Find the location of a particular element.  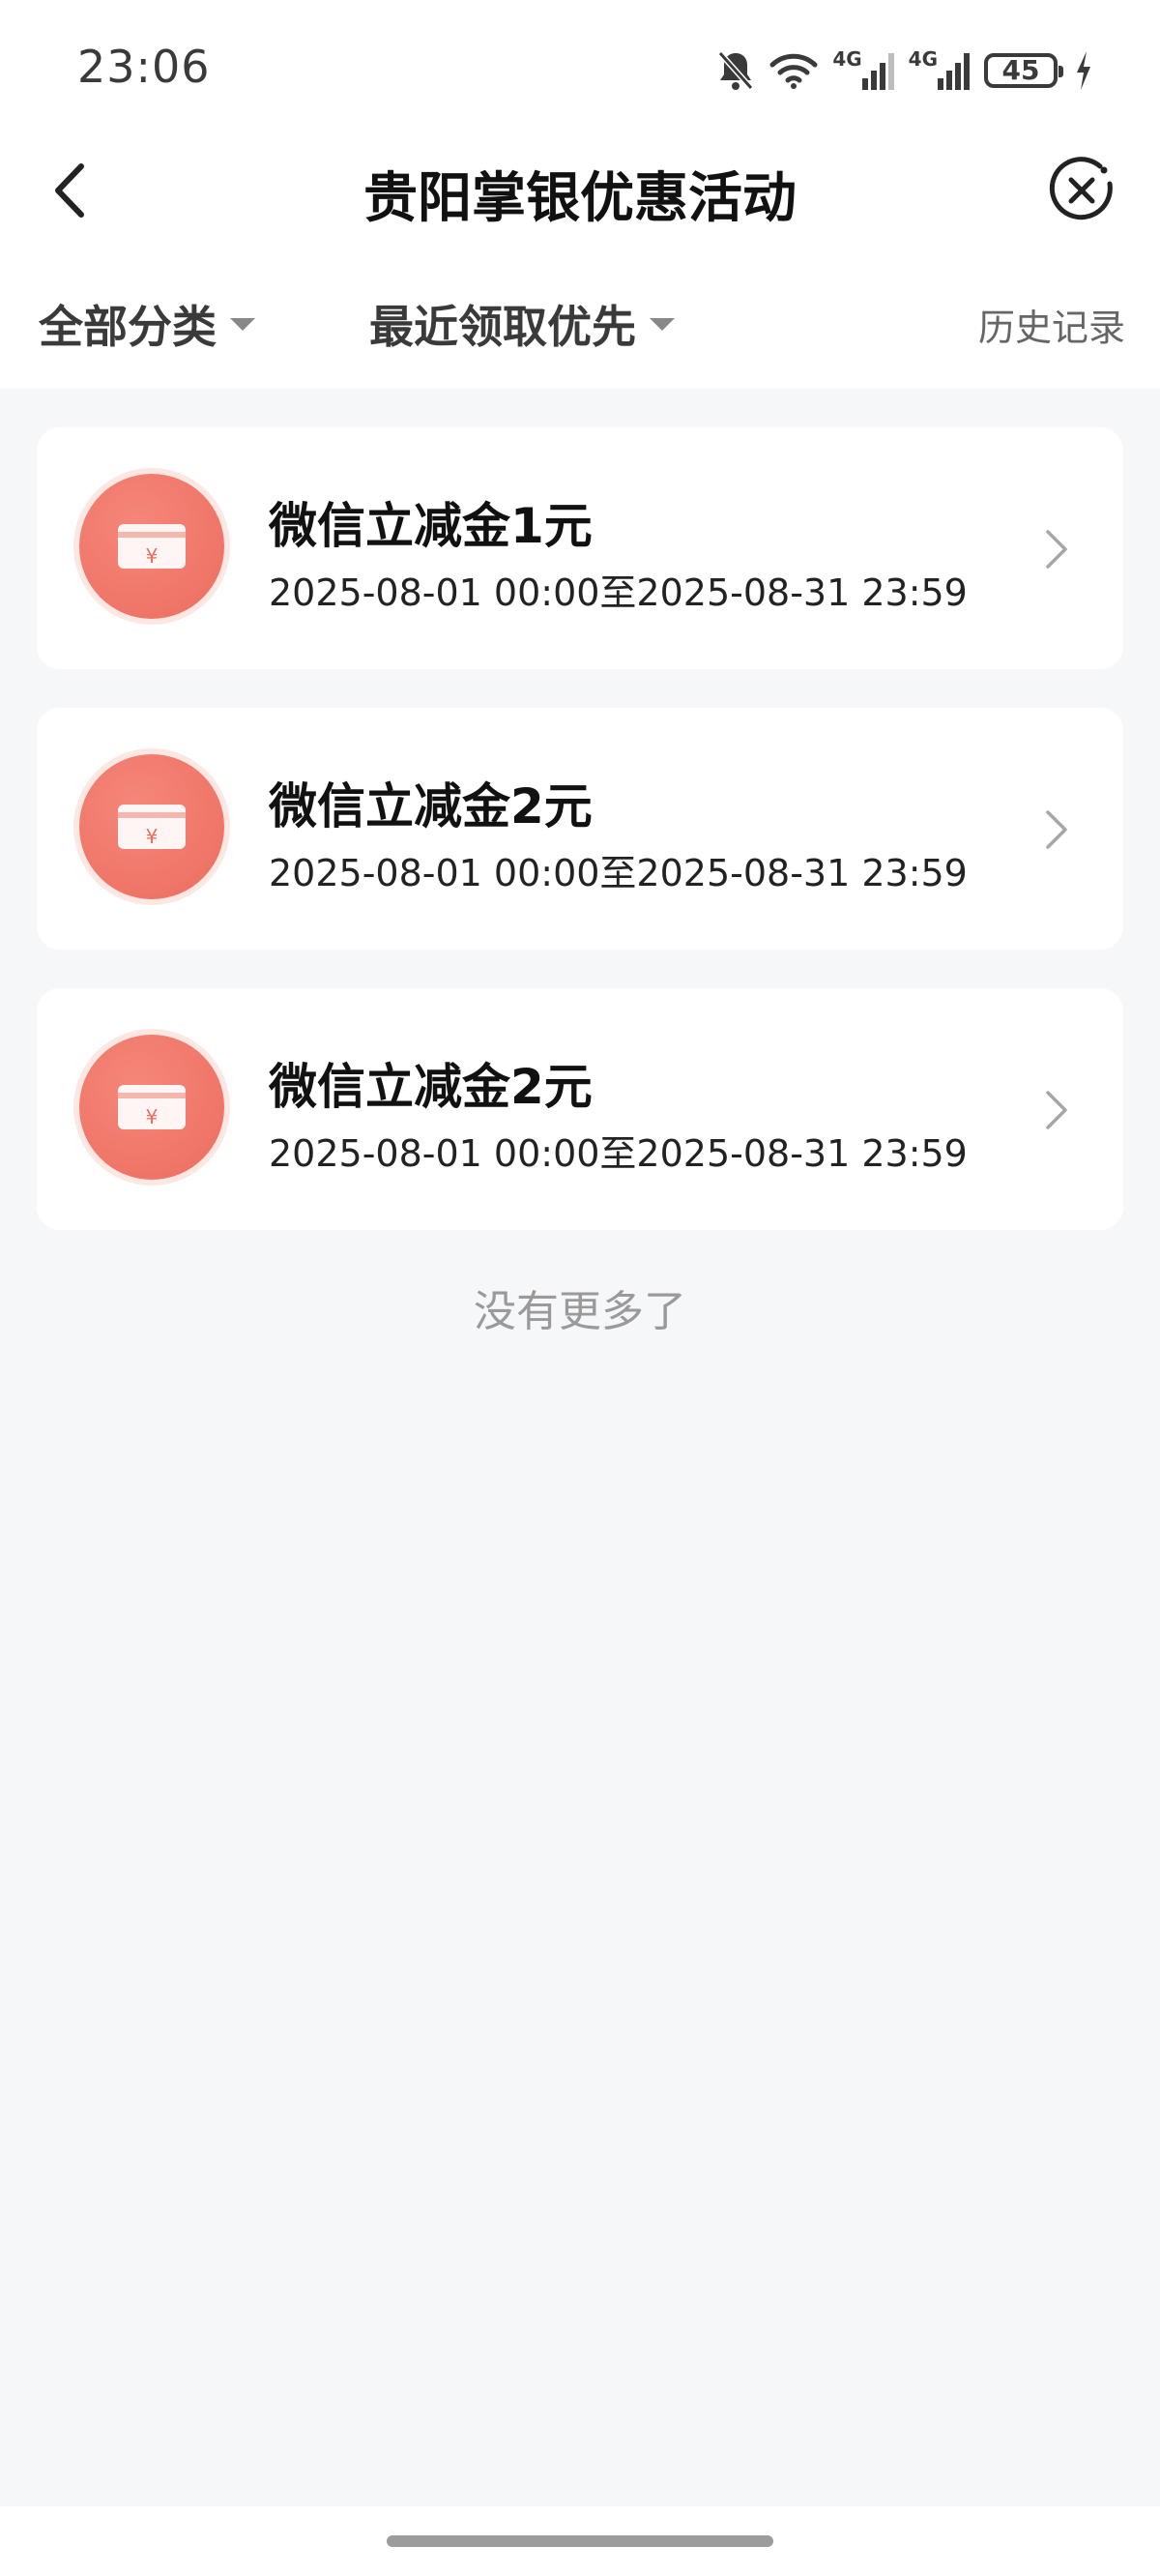

history-link: 历史记录 is located at coordinates (1052, 324).